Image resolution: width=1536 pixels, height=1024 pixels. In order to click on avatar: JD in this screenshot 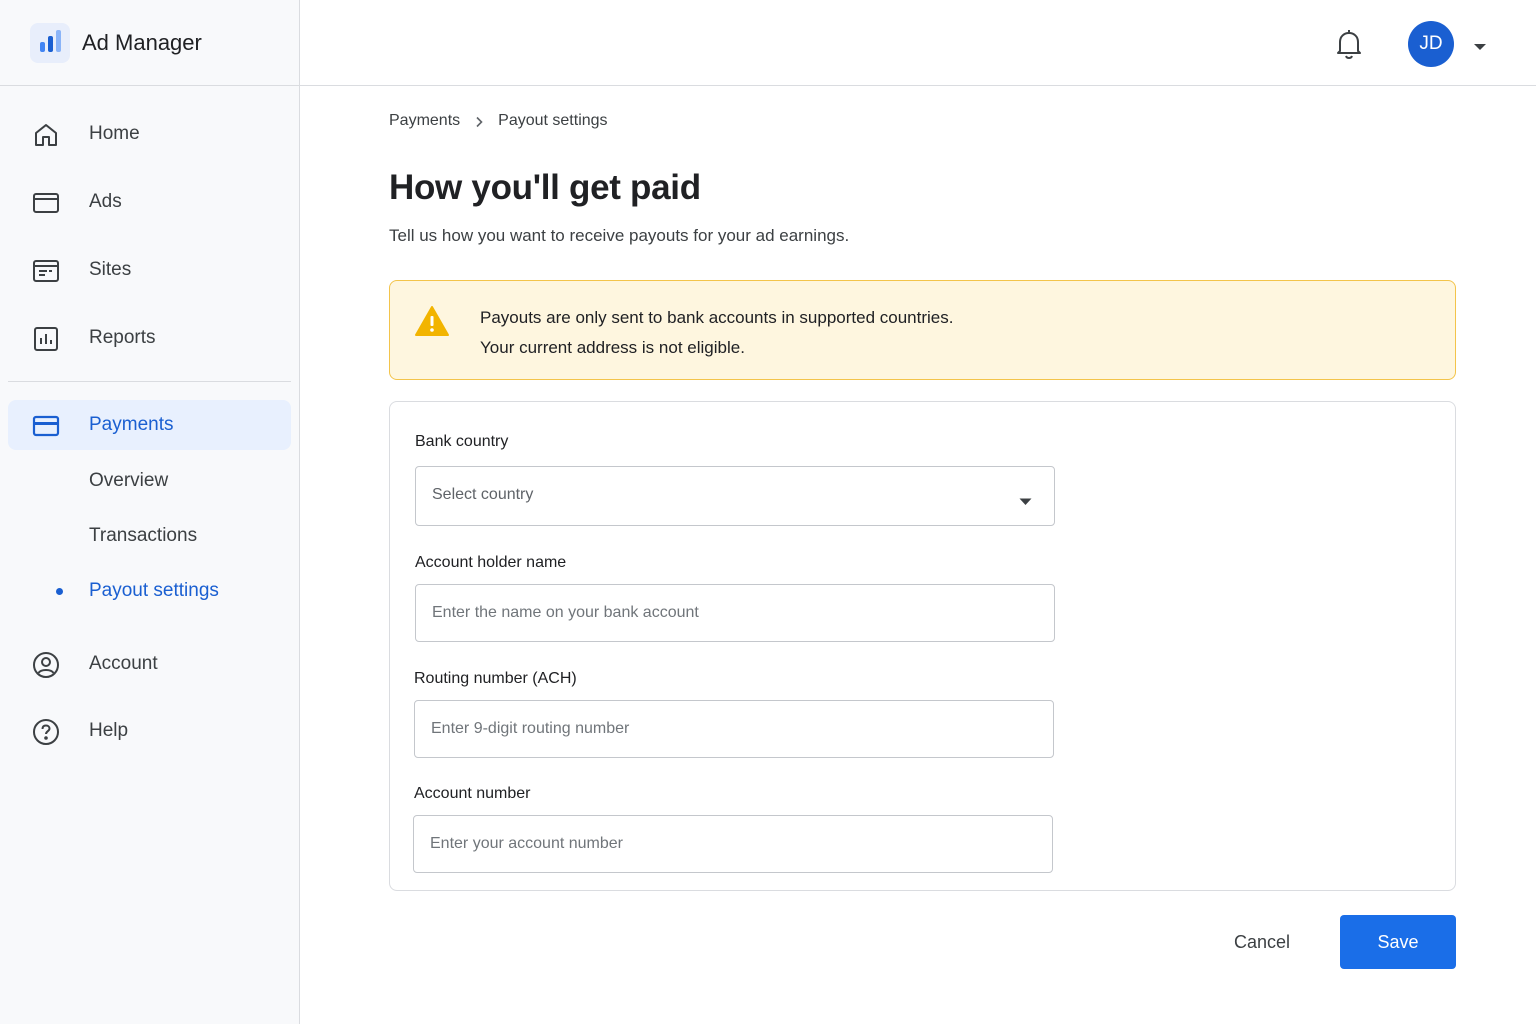, I will do `click(1431, 44)`.